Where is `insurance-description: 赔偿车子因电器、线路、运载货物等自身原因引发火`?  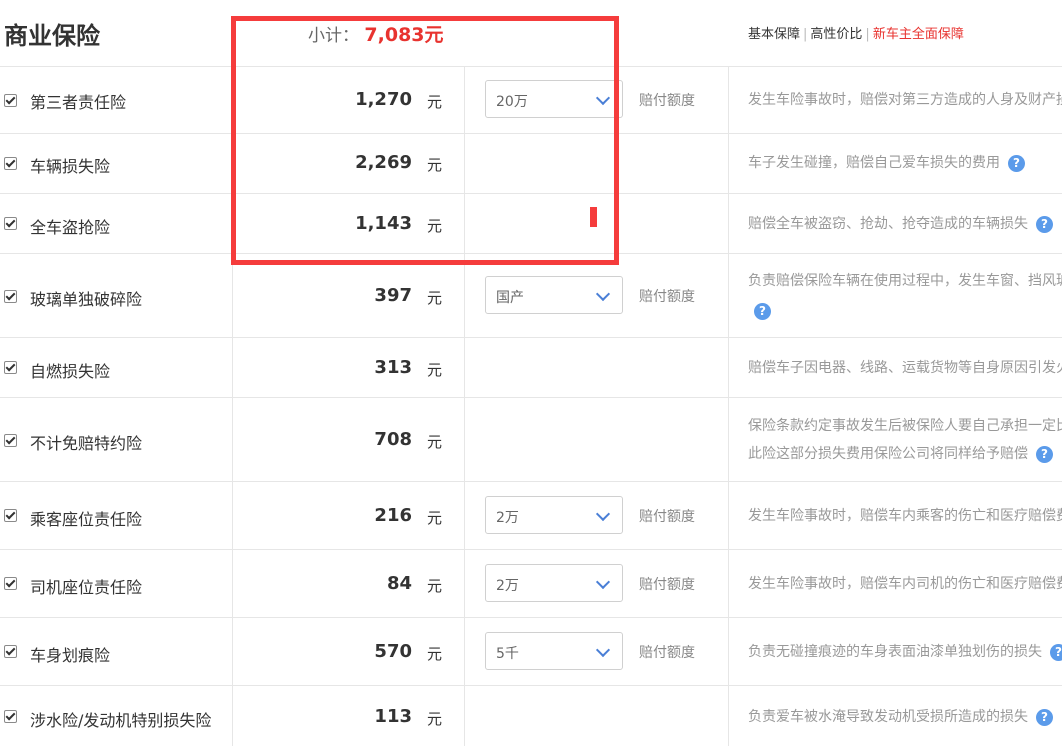
insurance-description: 赔偿车子因电器、线路、运载货物等自身原因引发火 is located at coordinates (905, 368).